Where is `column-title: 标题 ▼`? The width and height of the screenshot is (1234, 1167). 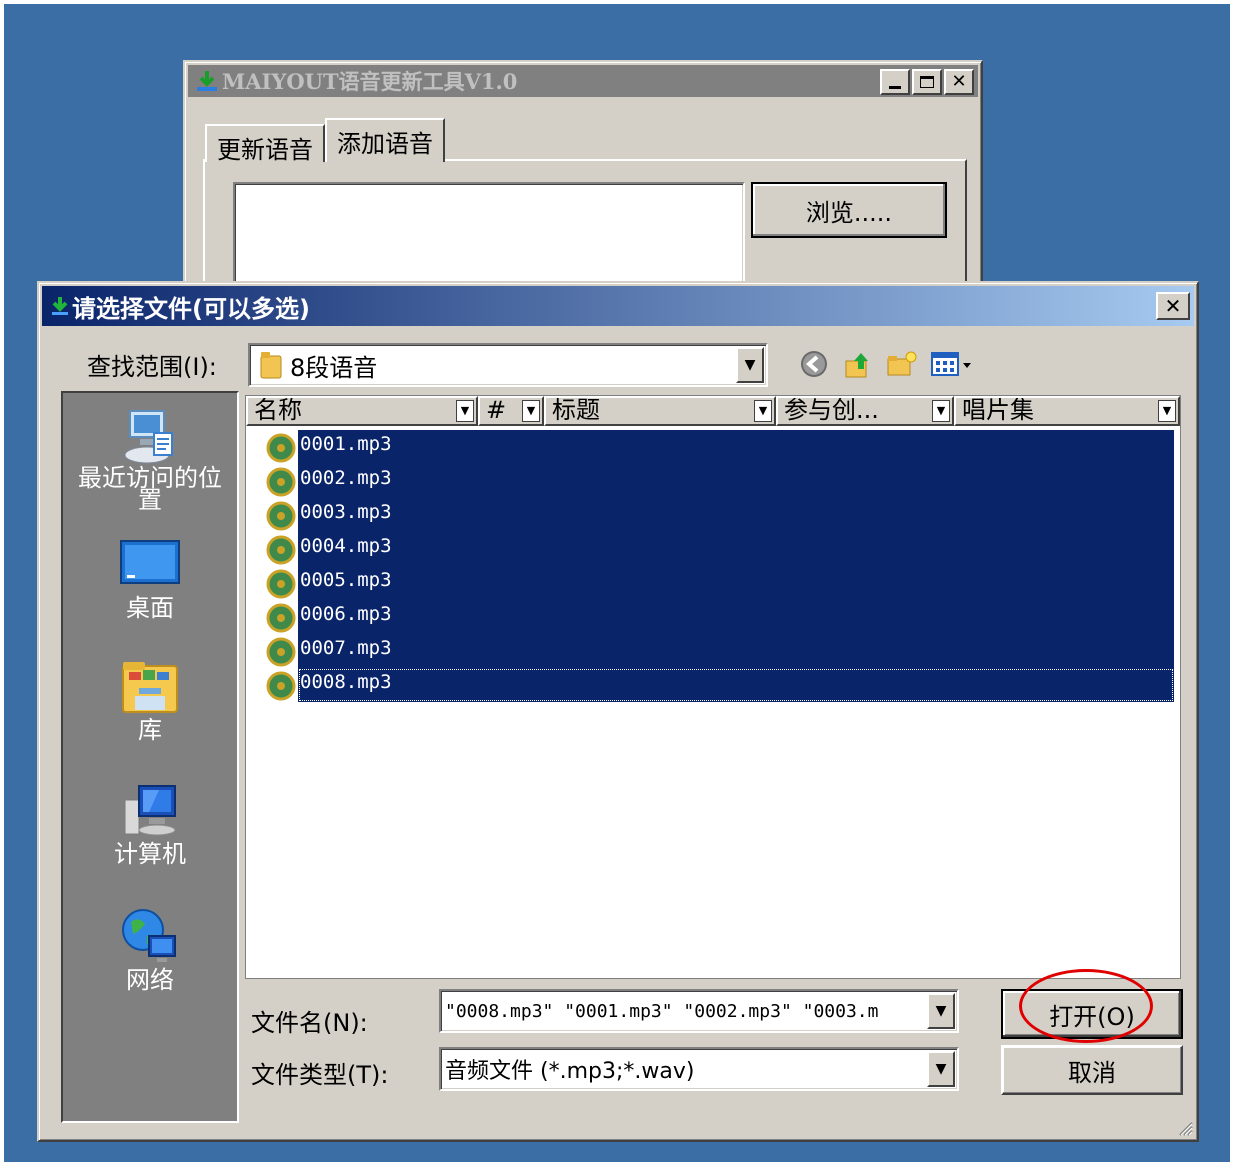
column-title: 标题 ▼ is located at coordinates (660, 411).